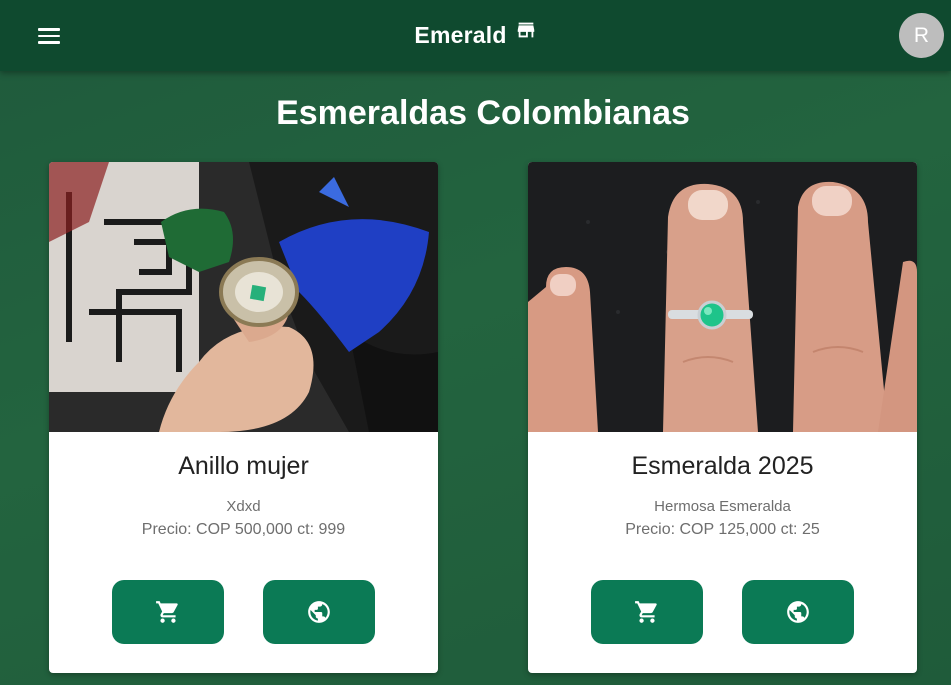 The image size is (951, 685). What do you see at coordinates (243, 529) in the screenshot?
I see `product-price: Precio: COP 500,000 ct: 999` at bounding box center [243, 529].